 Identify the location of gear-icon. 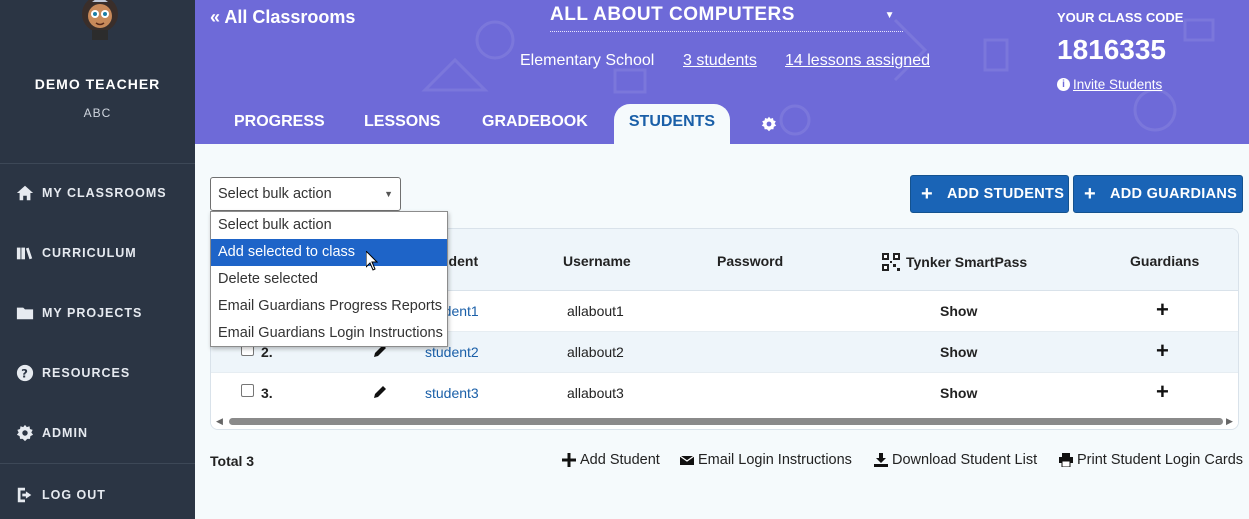
(25, 433).